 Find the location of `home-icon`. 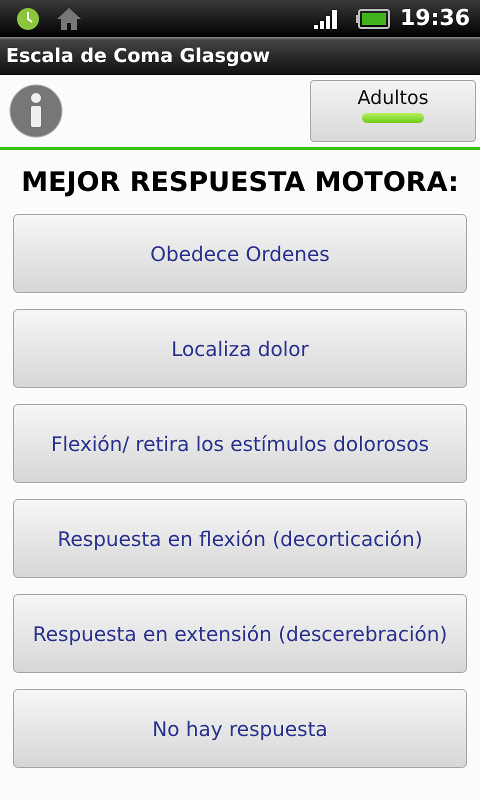

home-icon is located at coordinates (69, 18).